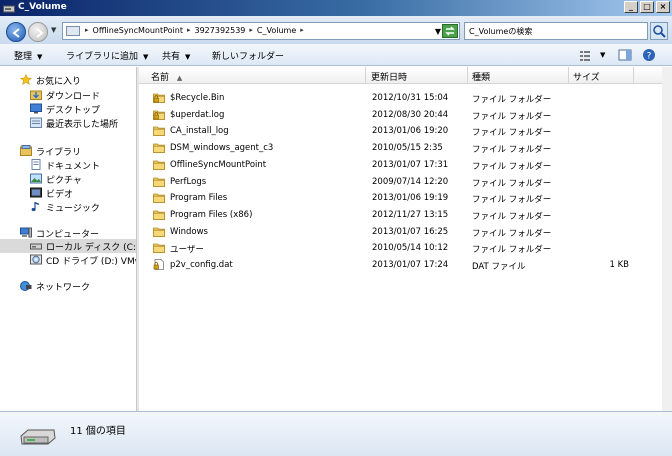  Describe the element at coordinates (248, 55) in the screenshot. I see `new-folder-button: 新しいフォルダー` at that location.